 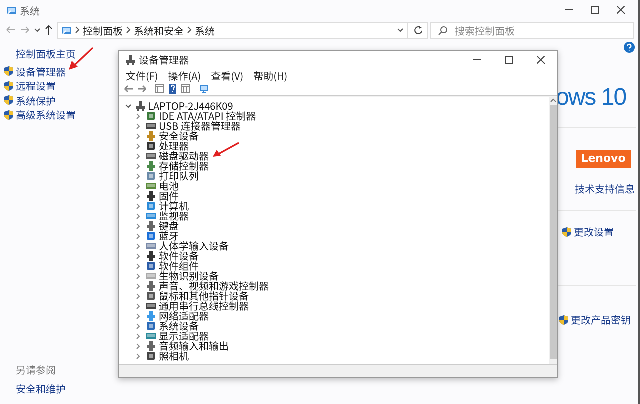 I want to click on tree-item: 安全设备, so click(x=179, y=136).